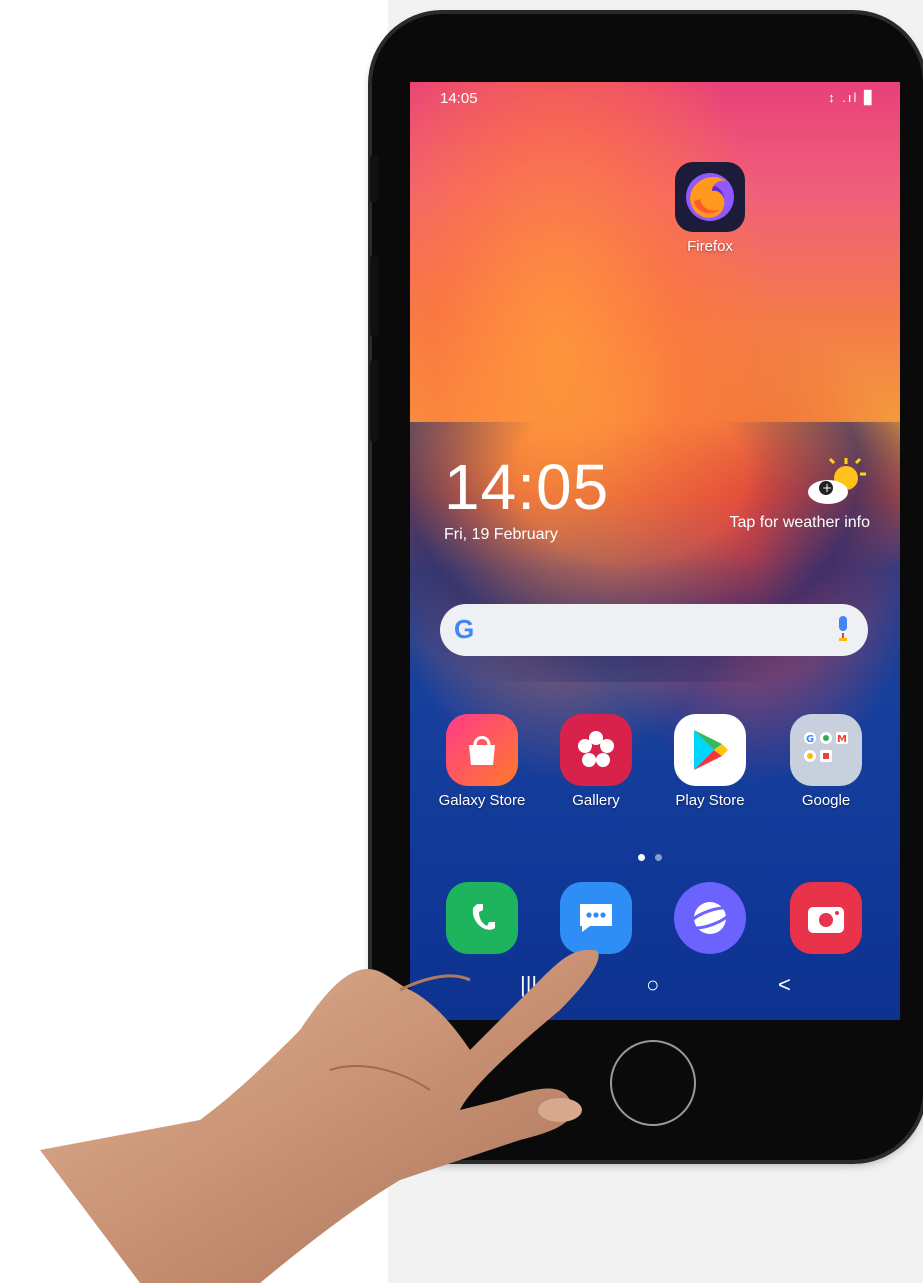 The width and height of the screenshot is (923, 1283). What do you see at coordinates (501, 535) in the screenshot?
I see `clock-date: Fri, 19 February` at bounding box center [501, 535].